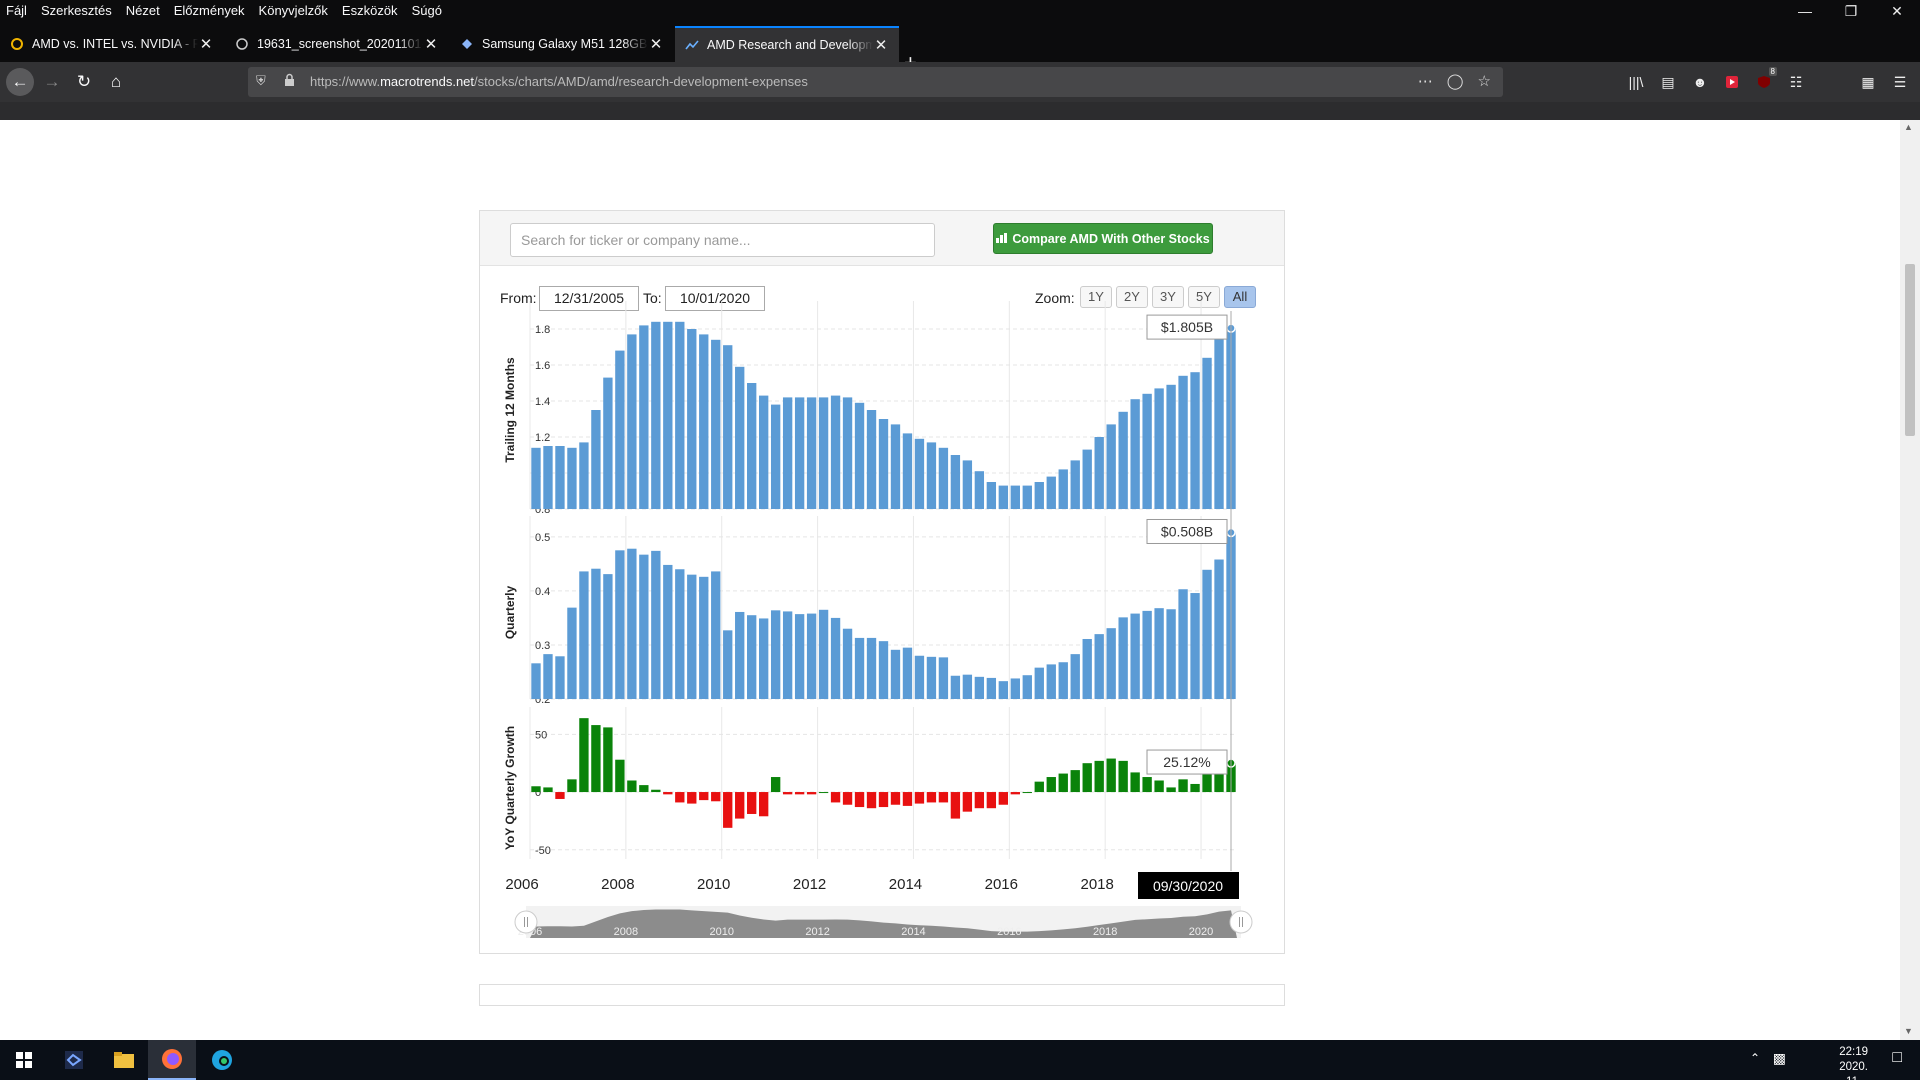 The image size is (1920, 1080). I want to click on library-icon: |||\, so click(1636, 82).